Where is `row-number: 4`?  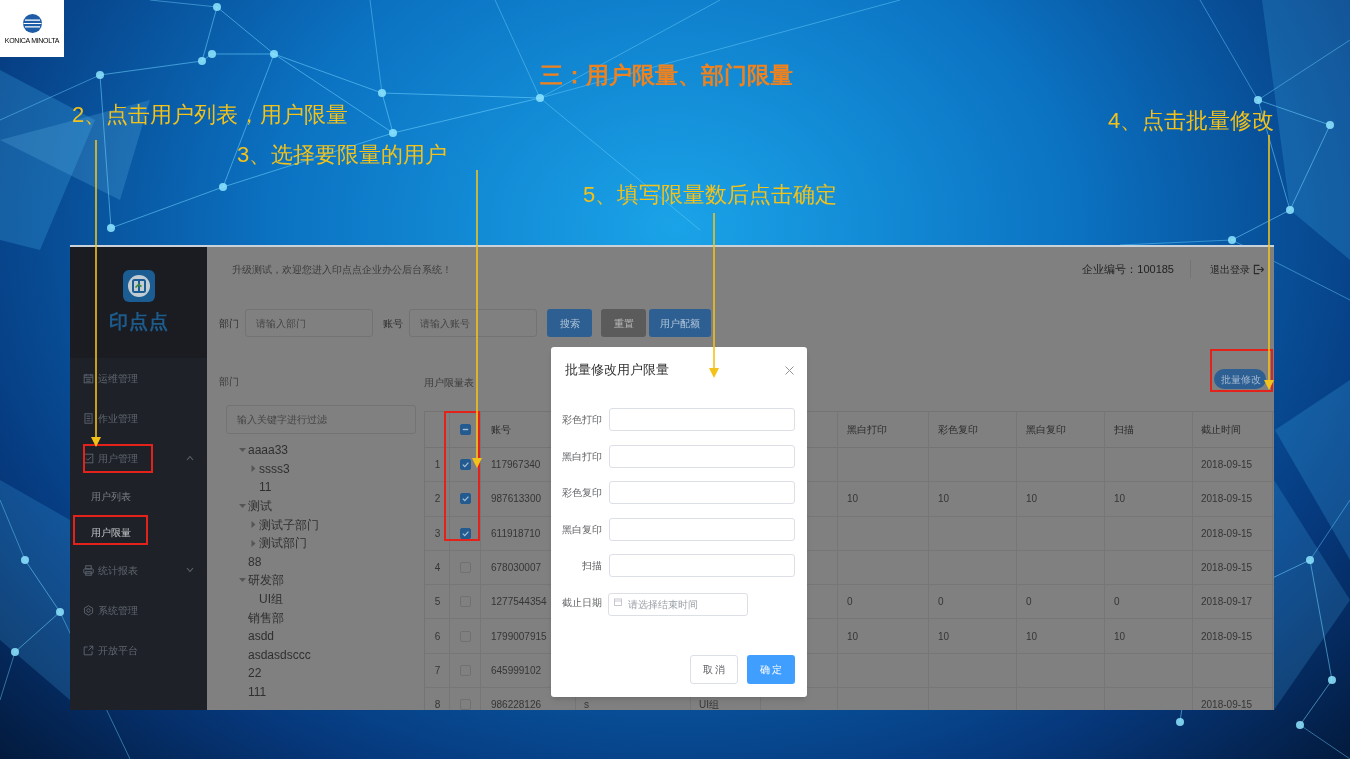
row-number: 4 is located at coordinates (437, 568).